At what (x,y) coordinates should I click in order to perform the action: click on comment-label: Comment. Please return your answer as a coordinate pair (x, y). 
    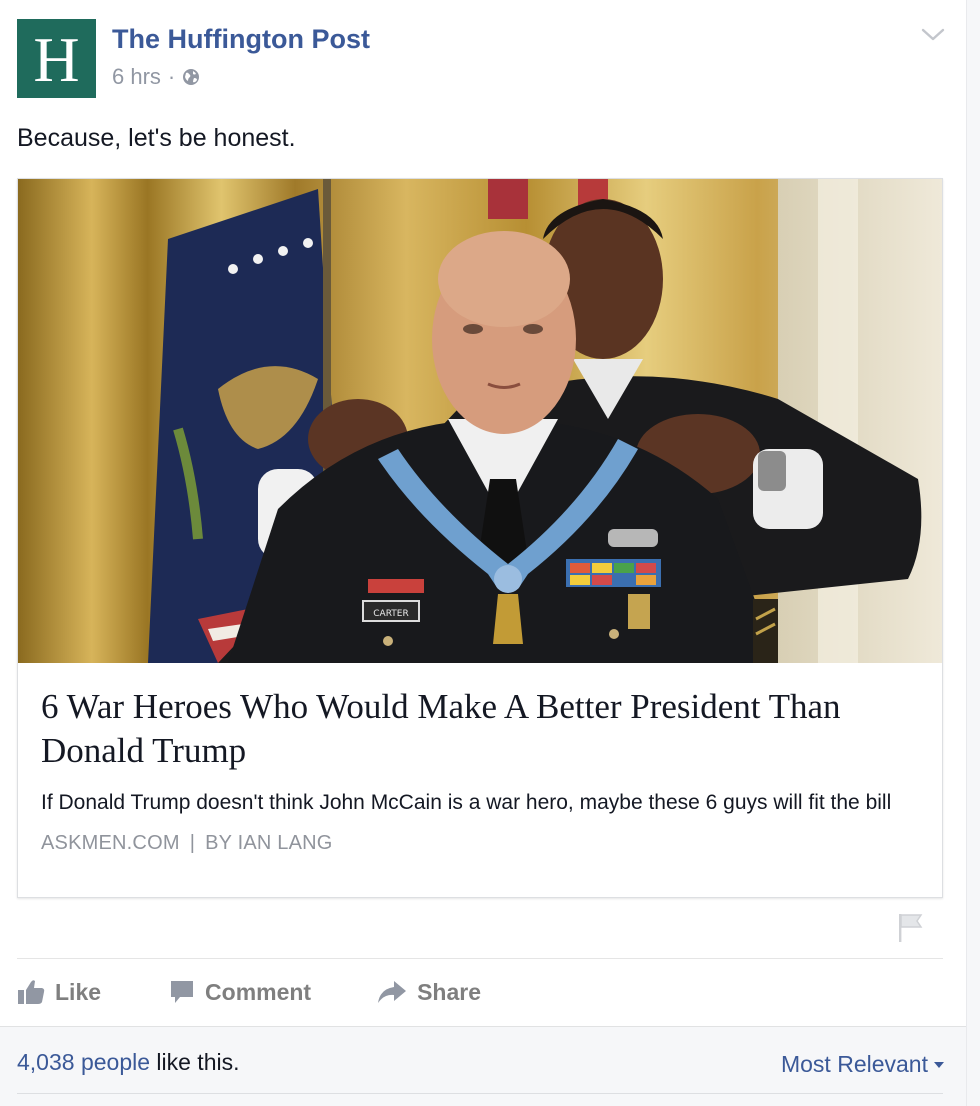
    Looking at the image, I should click on (258, 991).